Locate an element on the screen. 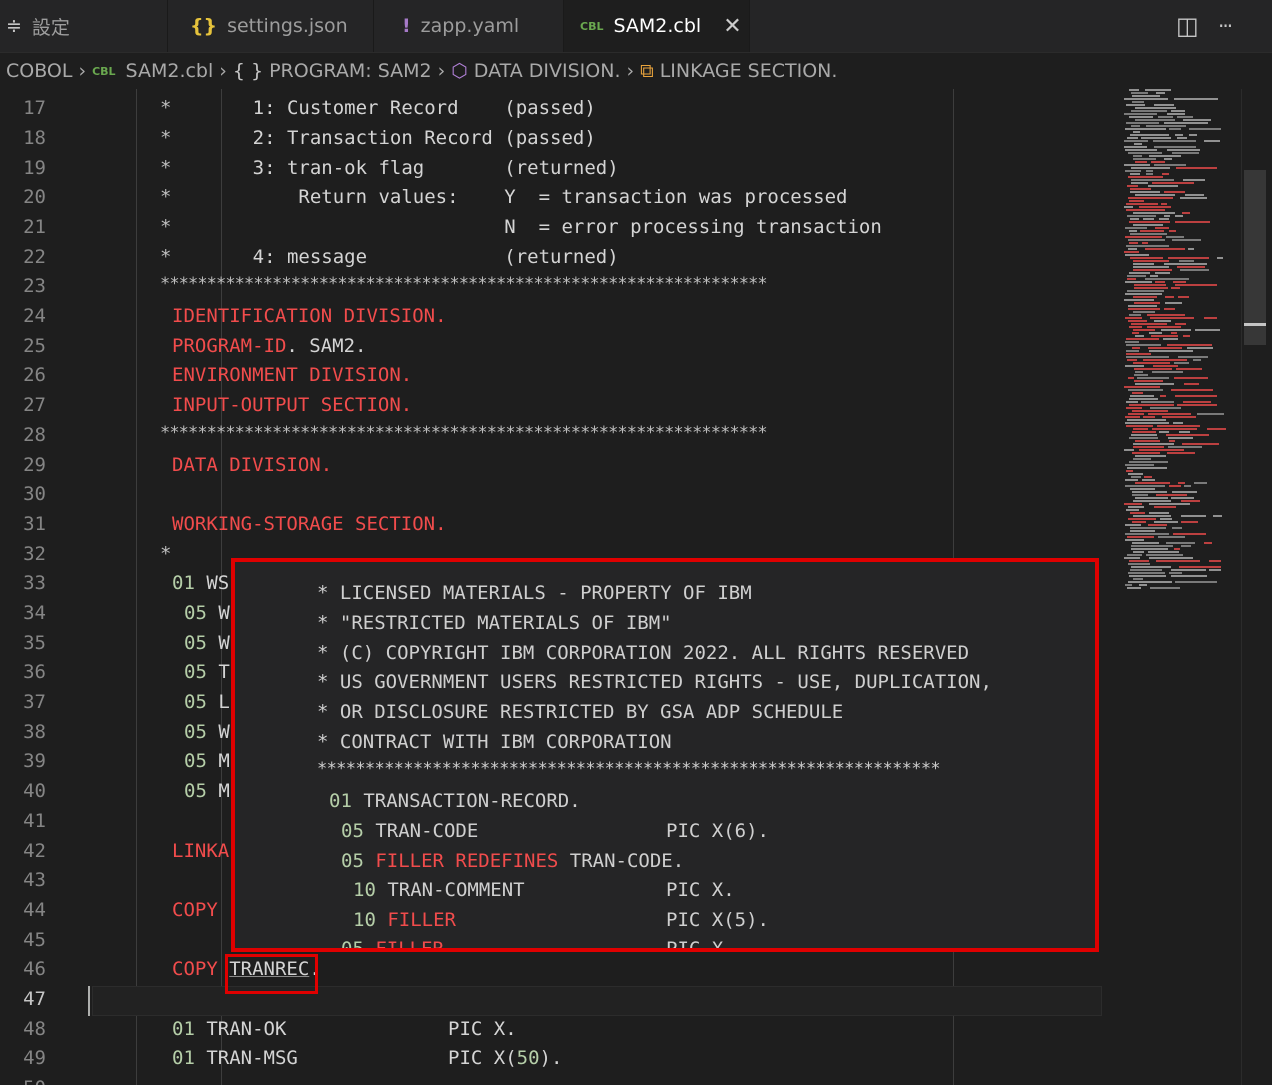 This screenshot has width=1272, height=1085. tab-settings-json: {} settings.json is located at coordinates (271, 26).